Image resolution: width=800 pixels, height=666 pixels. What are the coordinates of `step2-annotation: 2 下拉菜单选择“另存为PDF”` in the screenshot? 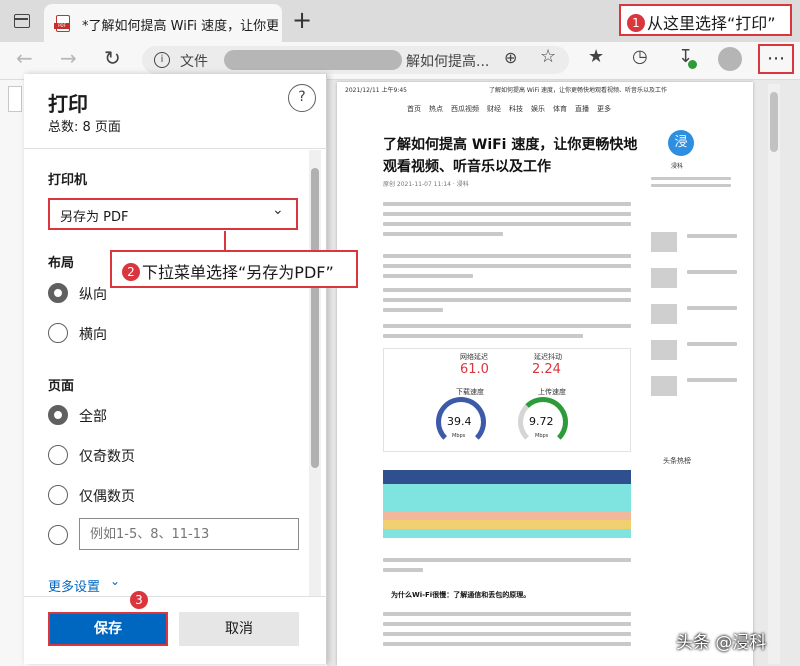 It's located at (234, 269).